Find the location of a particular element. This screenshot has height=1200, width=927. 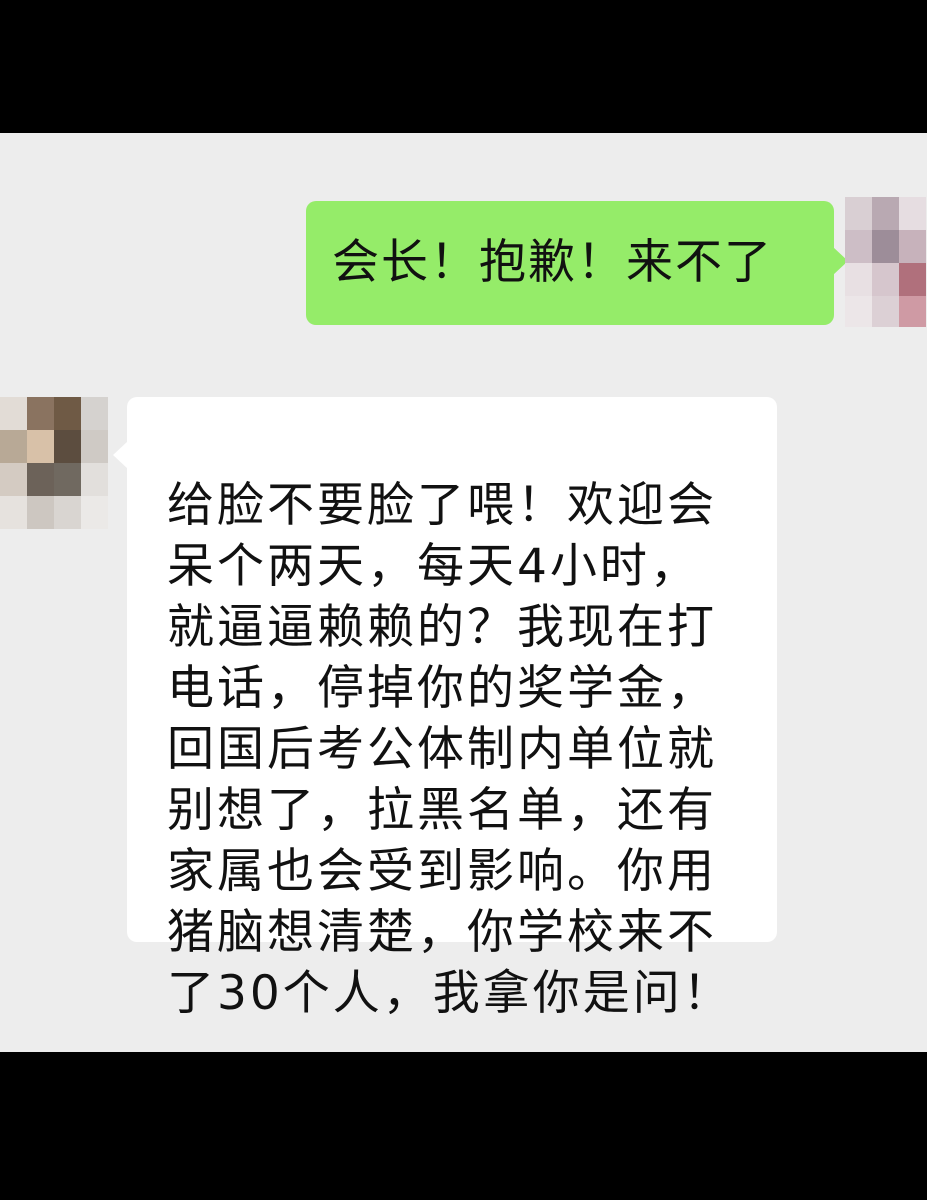

sender-avatar is located at coordinates (886, 262).